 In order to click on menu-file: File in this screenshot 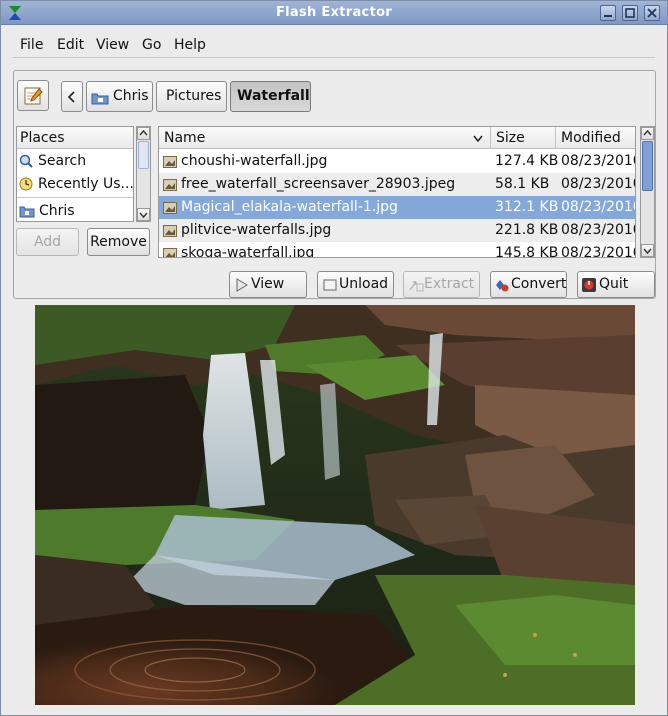, I will do `click(31, 45)`.